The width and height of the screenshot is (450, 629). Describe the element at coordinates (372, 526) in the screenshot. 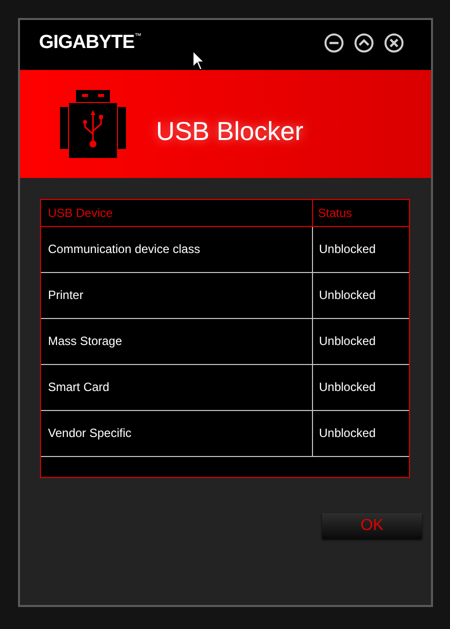

I see `ok-button: OK` at that location.